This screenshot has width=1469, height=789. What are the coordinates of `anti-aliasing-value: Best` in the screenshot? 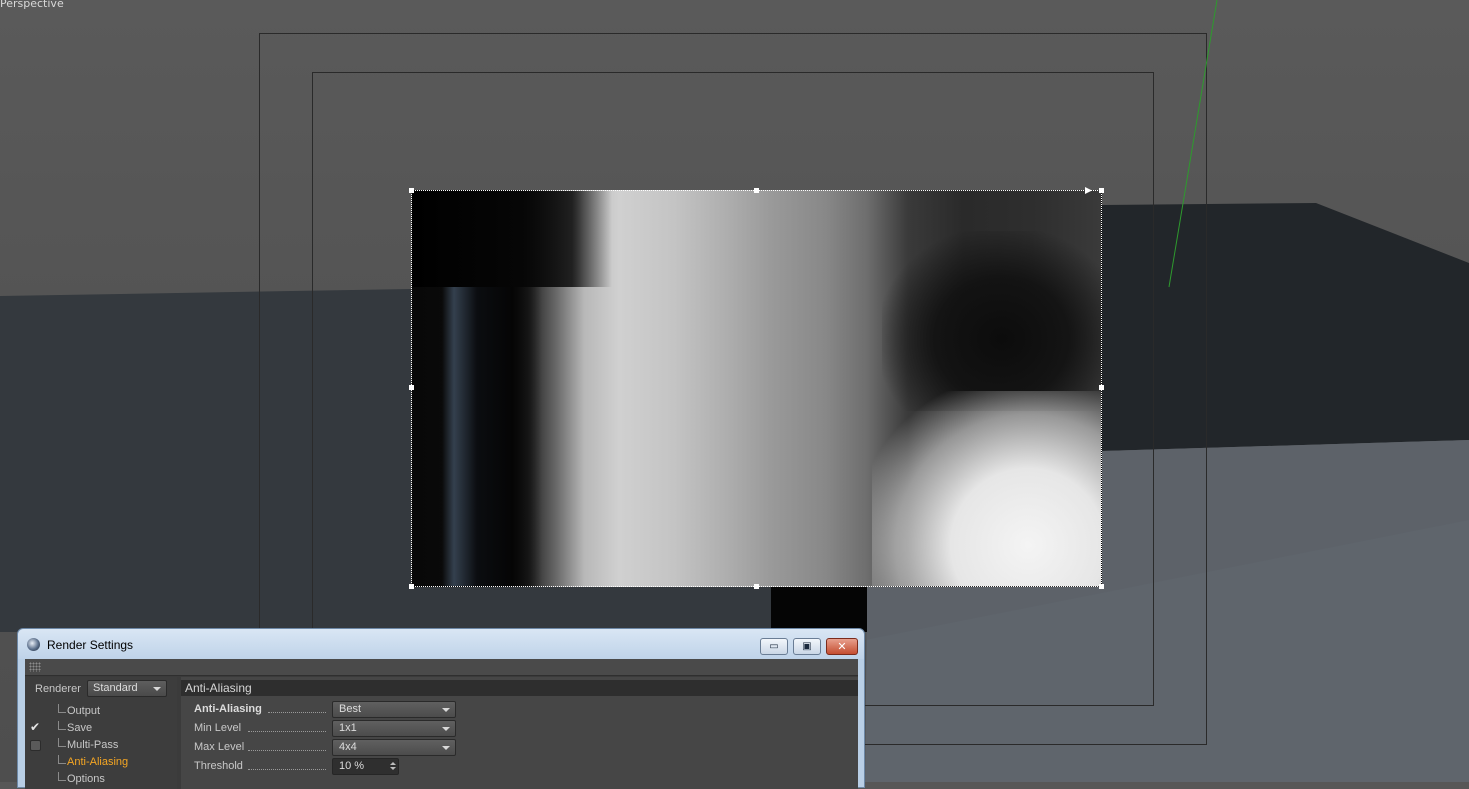 It's located at (350, 709).